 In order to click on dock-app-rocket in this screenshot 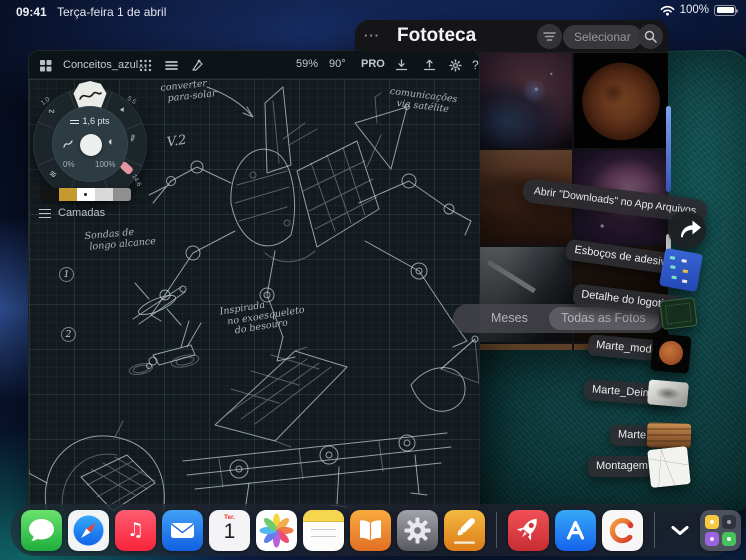, I will do `click(528, 530)`.